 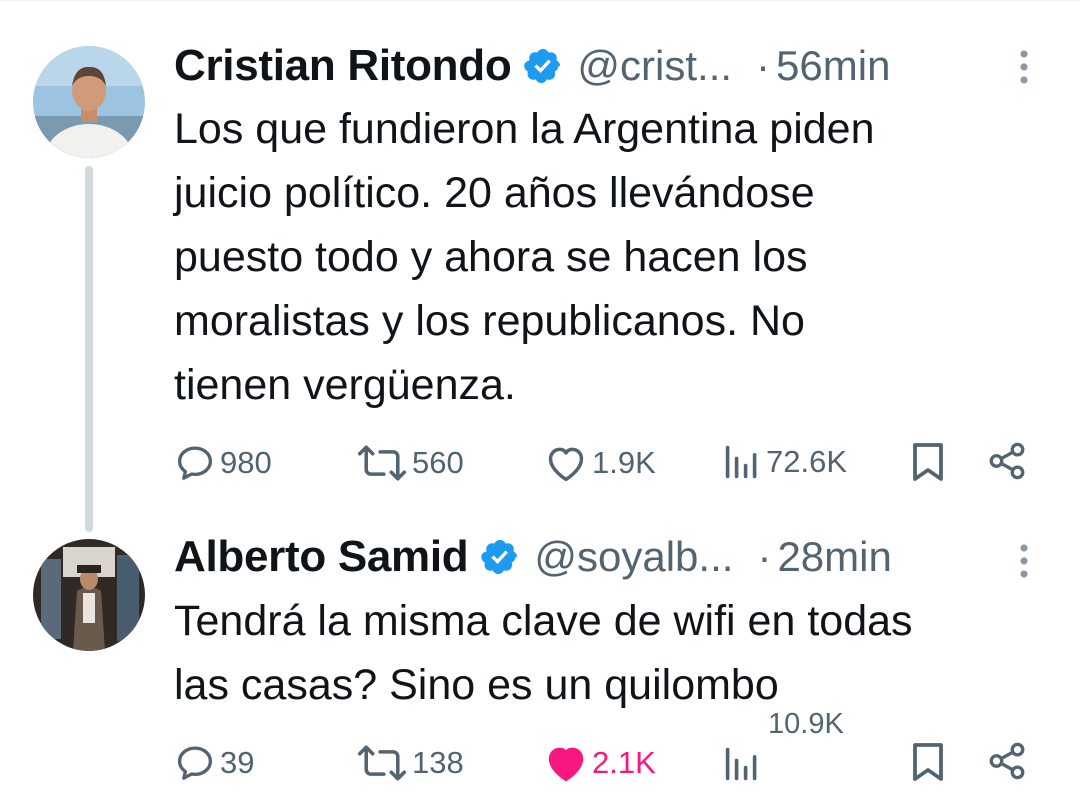 I want to click on display-name: Alberto Samid, so click(x=321, y=557).